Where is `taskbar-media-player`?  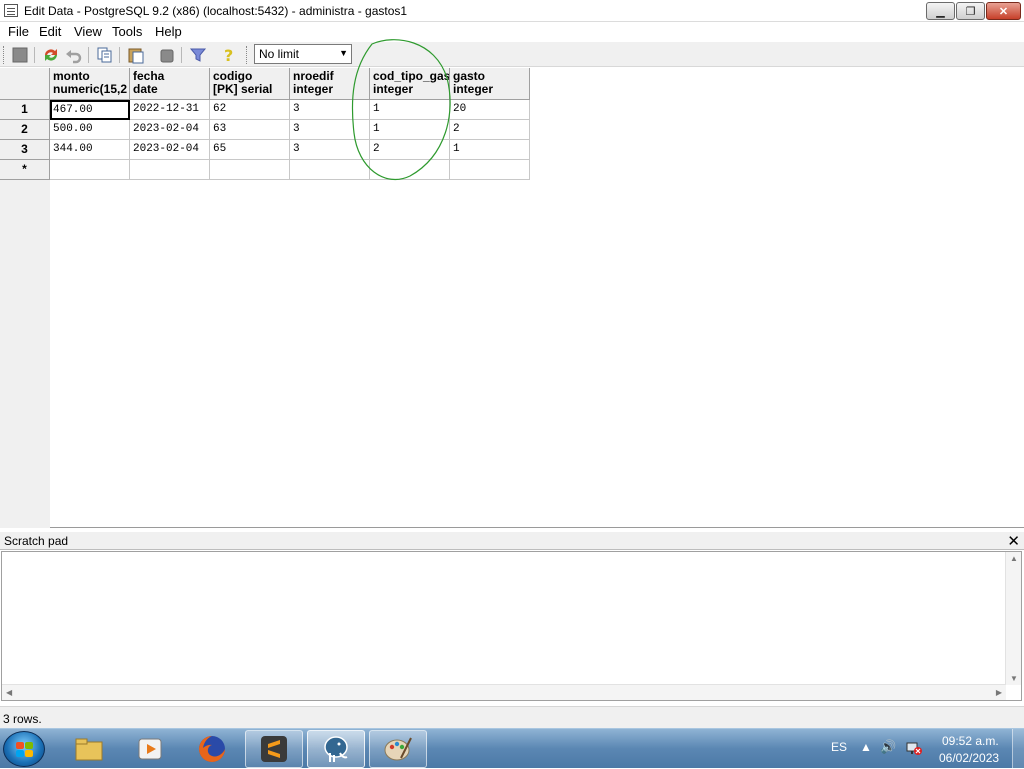
taskbar-media-player is located at coordinates (150, 749).